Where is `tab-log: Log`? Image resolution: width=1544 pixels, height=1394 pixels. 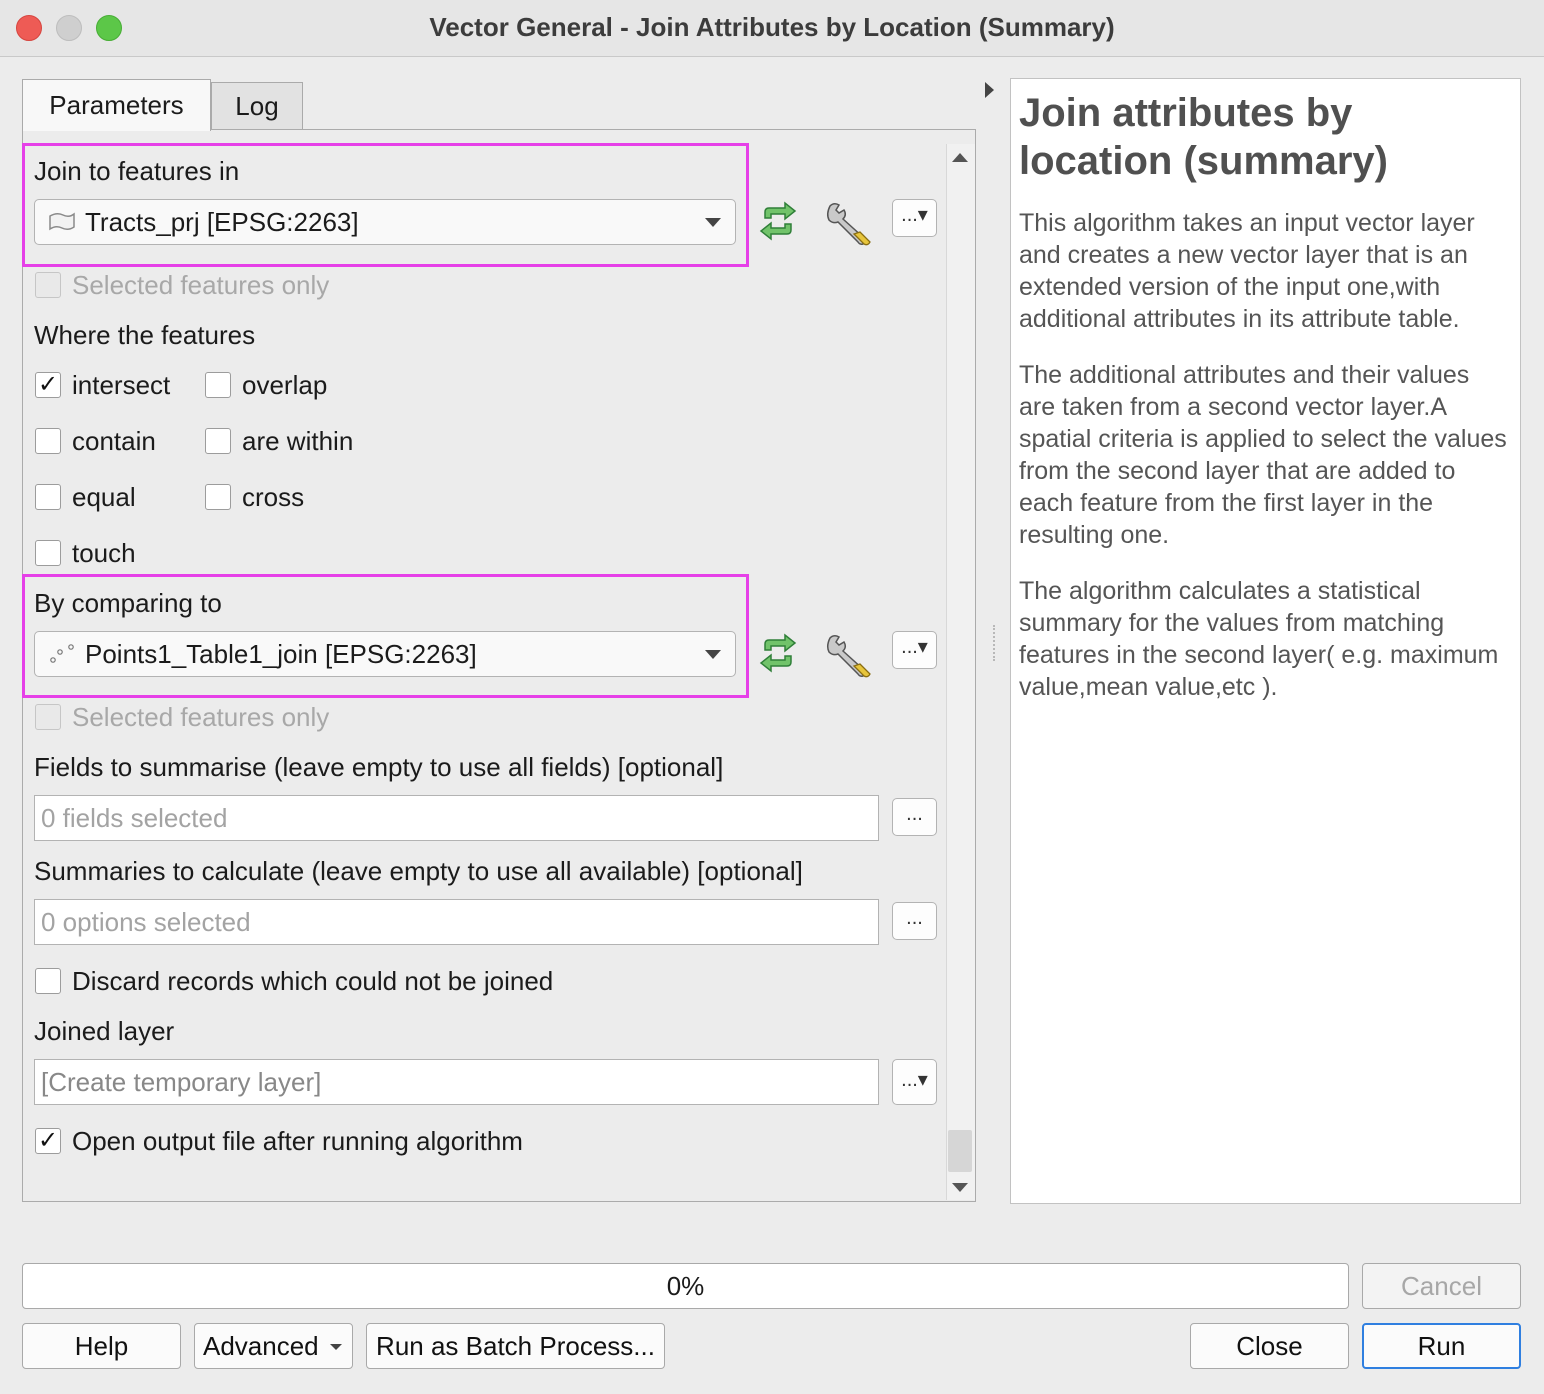 tab-log: Log is located at coordinates (257, 105).